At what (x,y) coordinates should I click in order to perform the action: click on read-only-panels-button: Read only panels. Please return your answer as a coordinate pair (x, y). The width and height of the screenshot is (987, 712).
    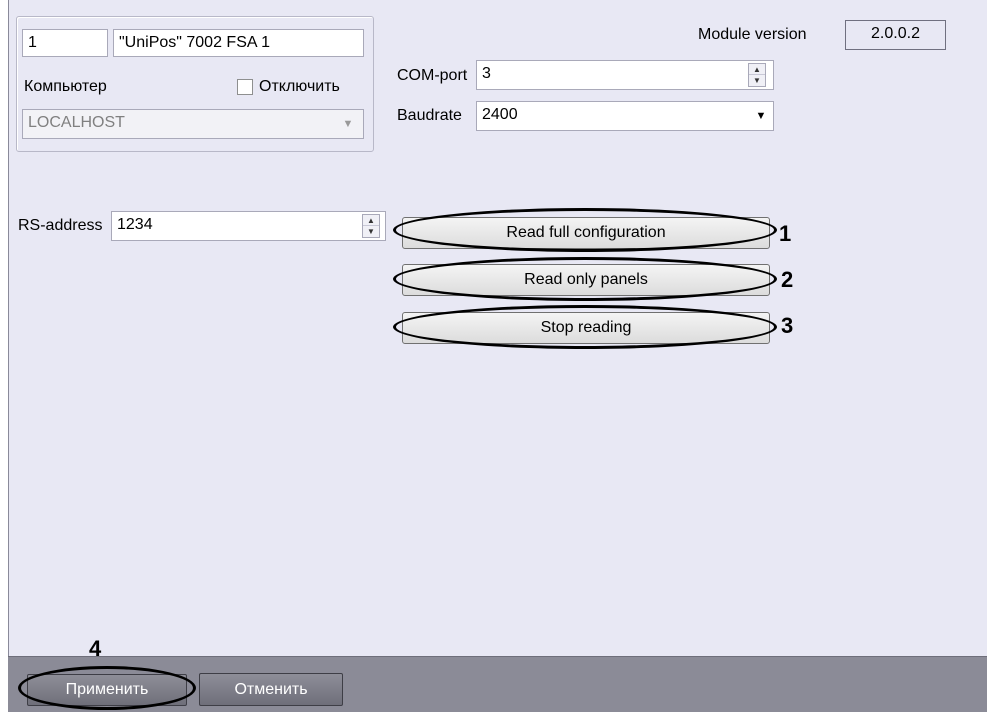
    Looking at the image, I should click on (586, 280).